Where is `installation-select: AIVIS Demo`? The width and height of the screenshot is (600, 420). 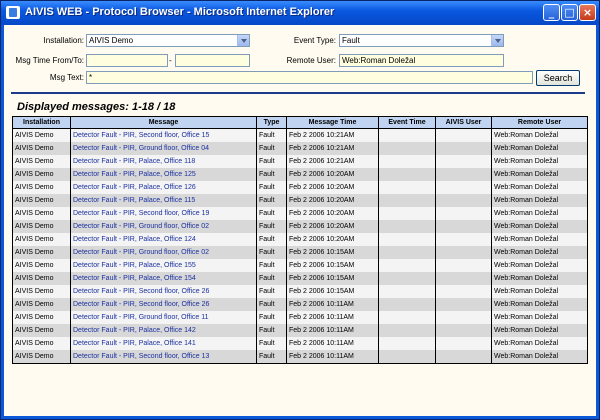
installation-select: AIVIS Demo is located at coordinates (168, 40).